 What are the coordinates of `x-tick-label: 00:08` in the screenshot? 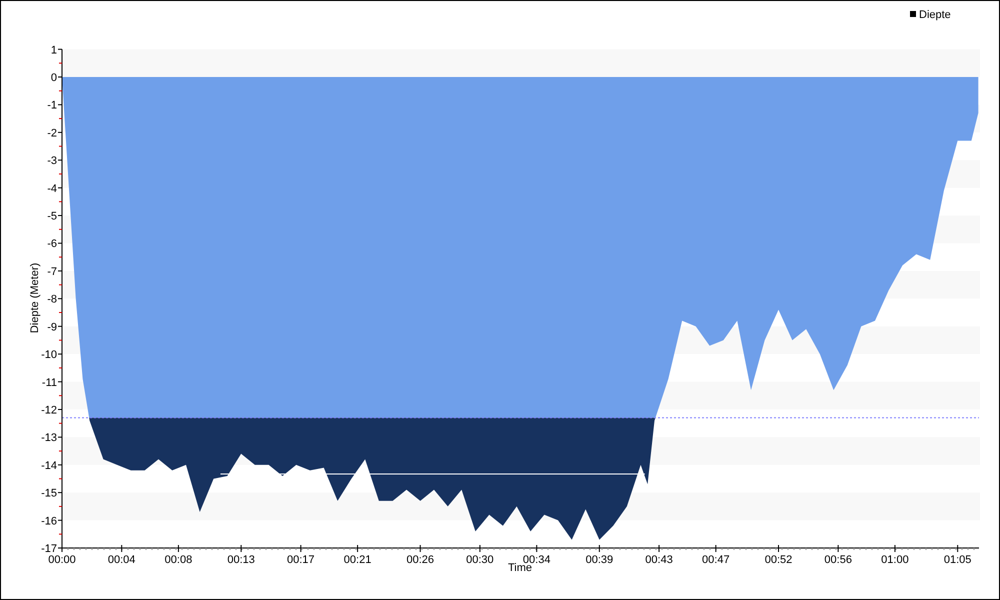 It's located at (178, 560).